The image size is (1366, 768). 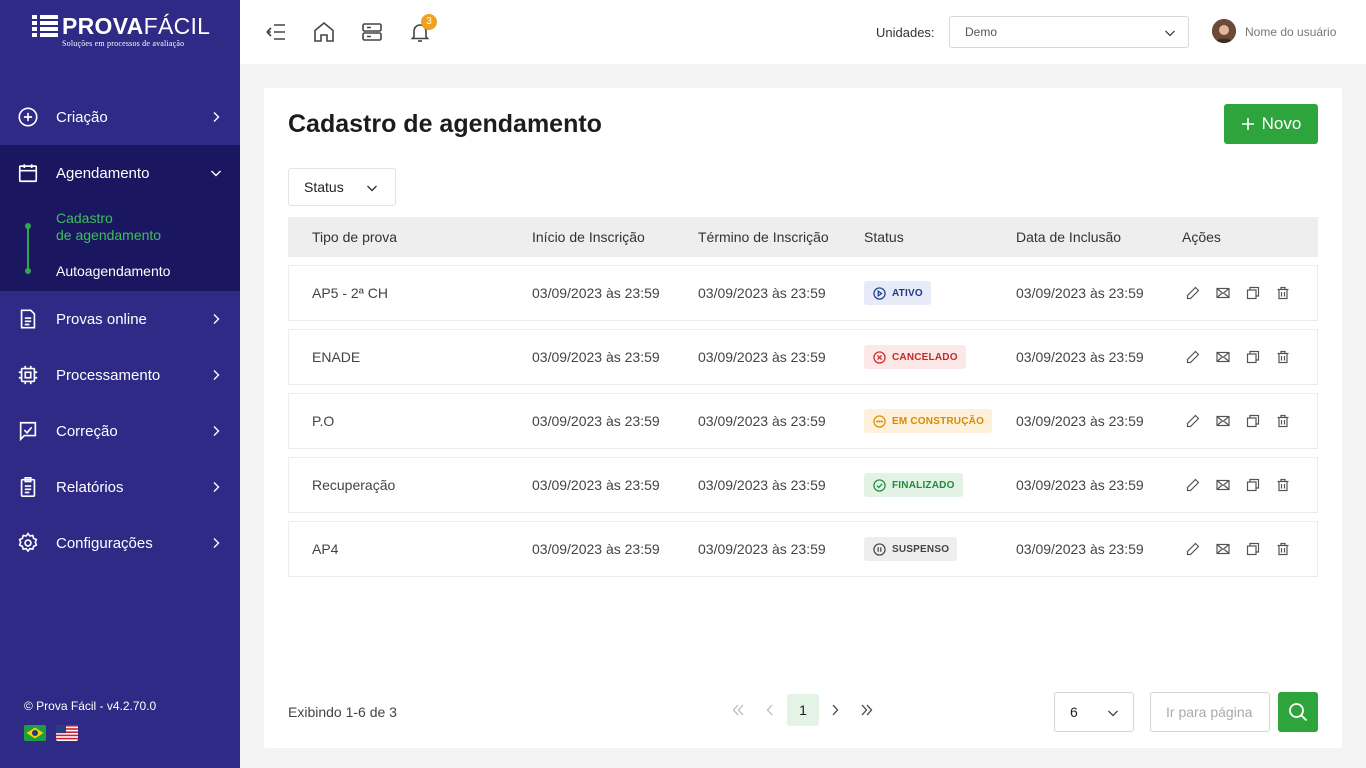 I want to click on goto-page-input, so click(x=1210, y=712).